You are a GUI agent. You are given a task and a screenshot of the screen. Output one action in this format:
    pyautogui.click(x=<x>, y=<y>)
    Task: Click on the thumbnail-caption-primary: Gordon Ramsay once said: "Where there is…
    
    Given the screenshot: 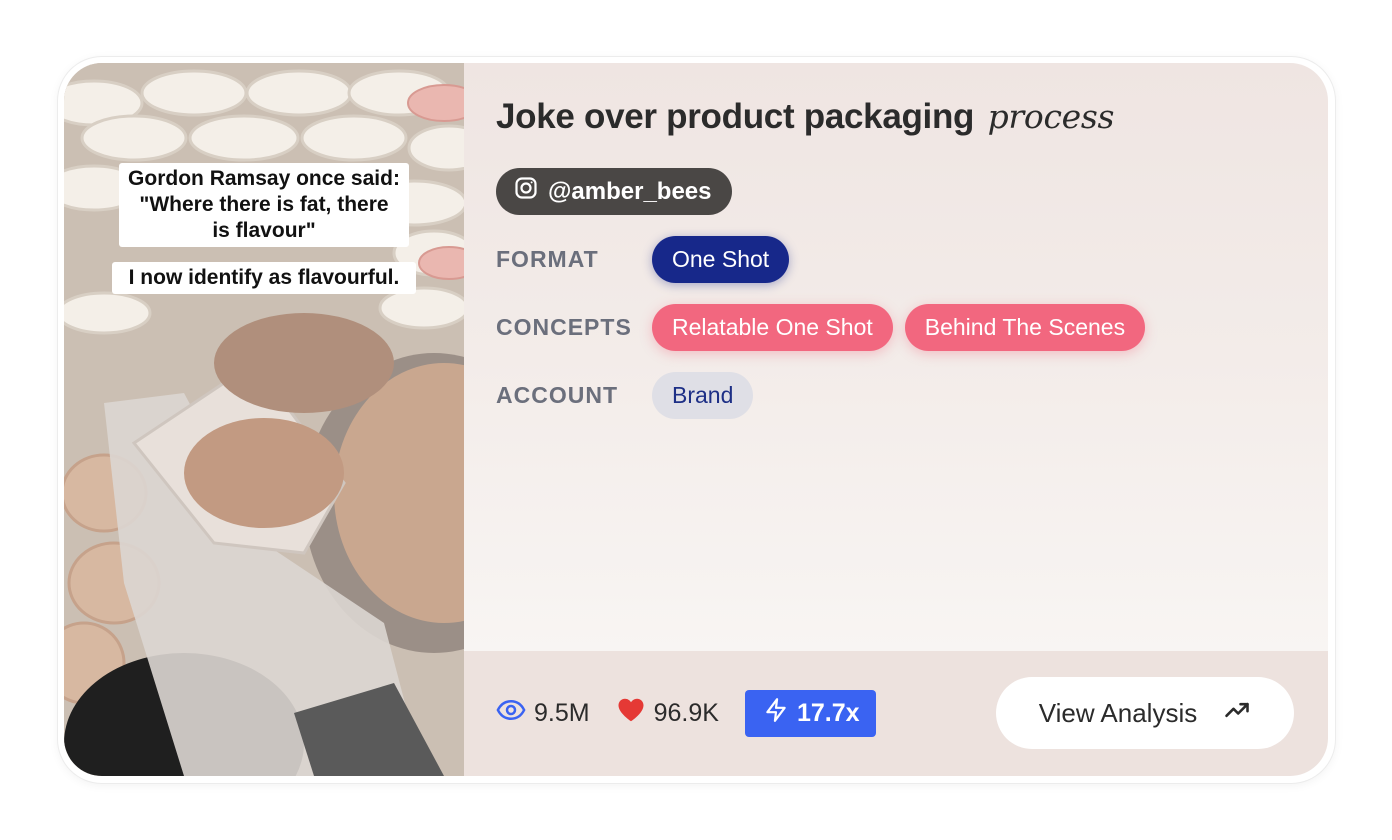 What is the action you would take?
    pyautogui.click(x=264, y=205)
    